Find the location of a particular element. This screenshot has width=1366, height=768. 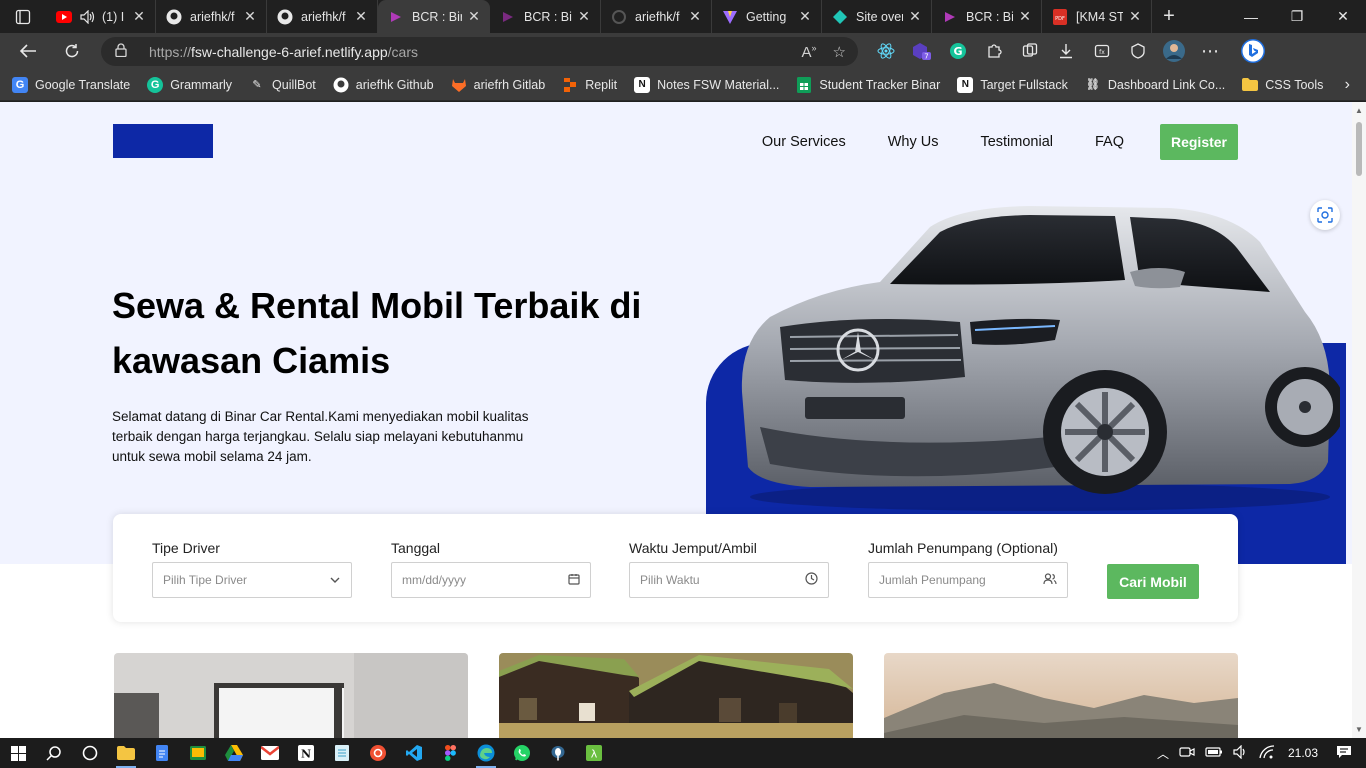

meet-now-icon is located at coordinates (1187, 753).